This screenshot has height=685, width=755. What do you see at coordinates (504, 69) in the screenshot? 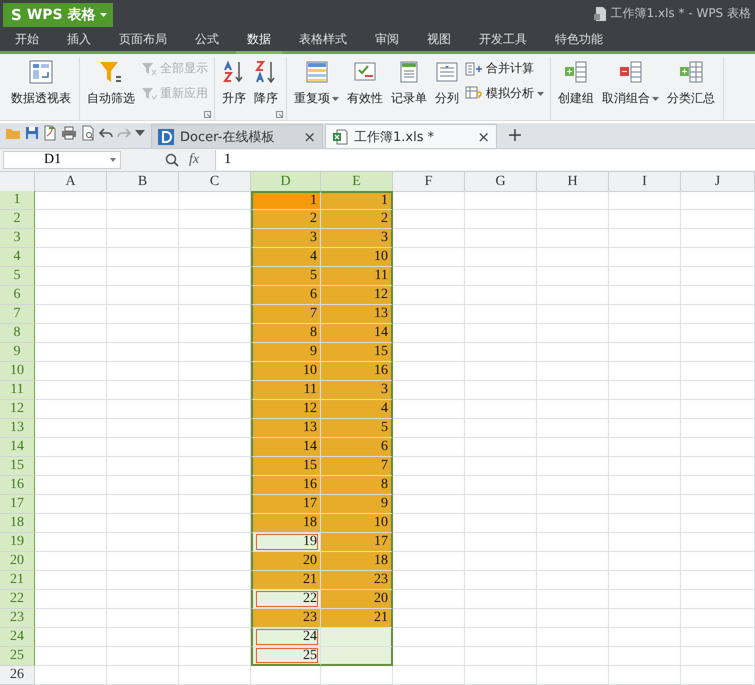
I see `ribbon-button: 合并计算` at bounding box center [504, 69].